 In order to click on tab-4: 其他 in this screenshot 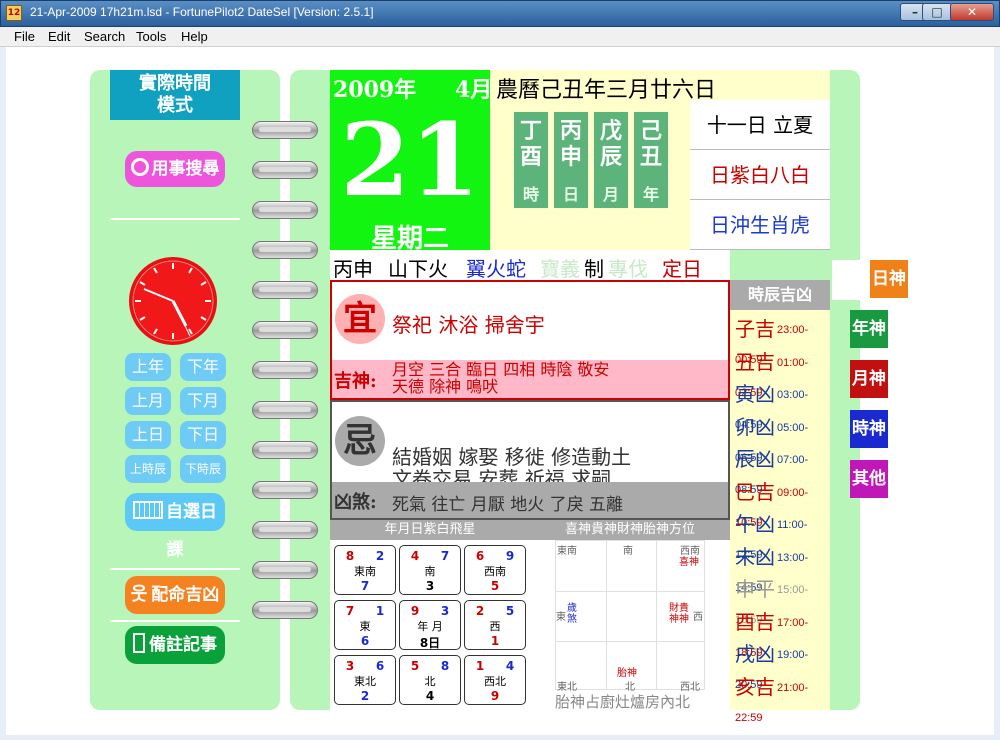, I will do `click(869, 479)`.